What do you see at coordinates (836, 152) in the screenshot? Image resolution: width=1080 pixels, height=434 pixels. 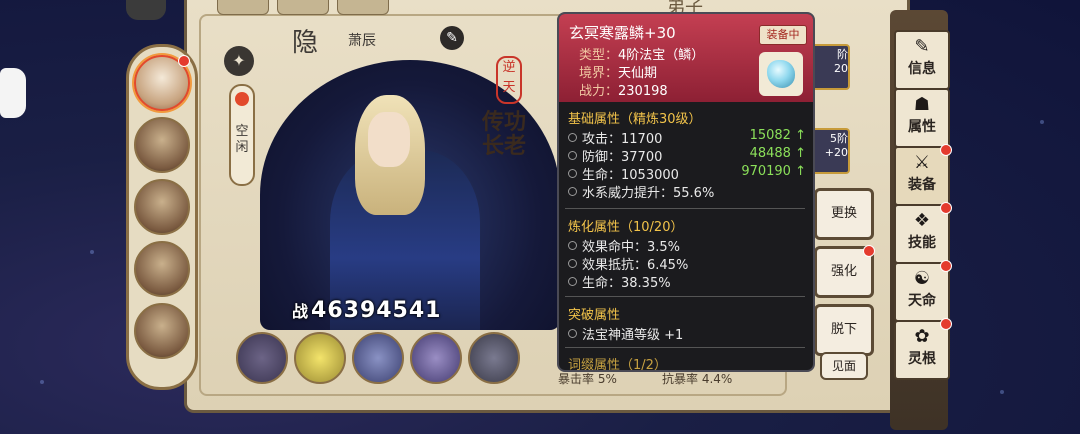 I see `slot-text: +20` at bounding box center [836, 152].